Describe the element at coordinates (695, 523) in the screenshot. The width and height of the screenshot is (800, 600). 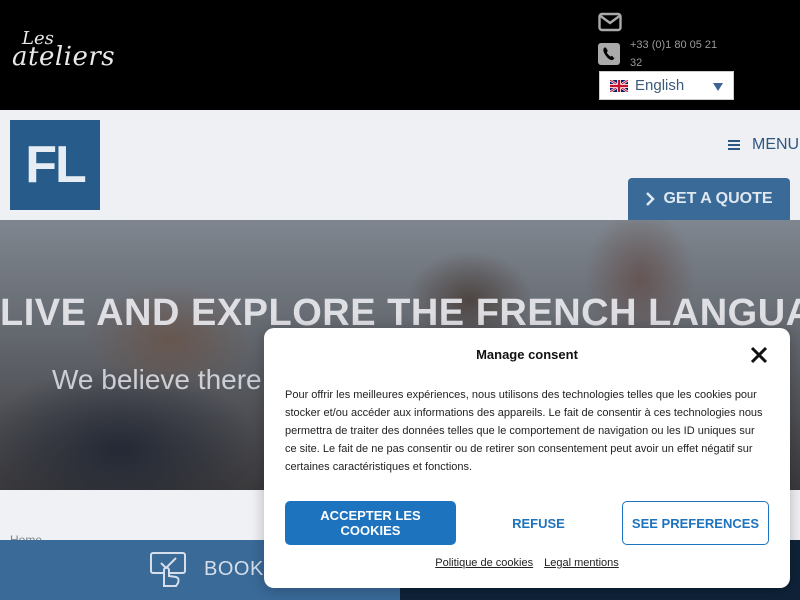
I see `see-preferences-button: SEE PREFERENCES` at that location.